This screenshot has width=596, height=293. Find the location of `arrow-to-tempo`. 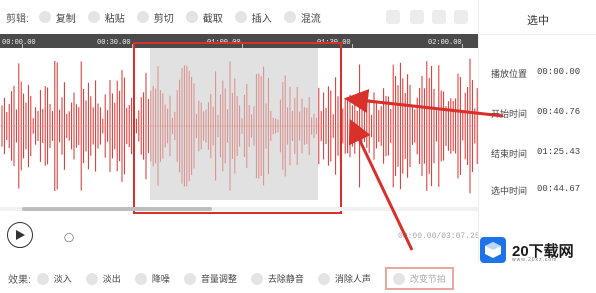

arrow-to-tempo is located at coordinates (381, 184).